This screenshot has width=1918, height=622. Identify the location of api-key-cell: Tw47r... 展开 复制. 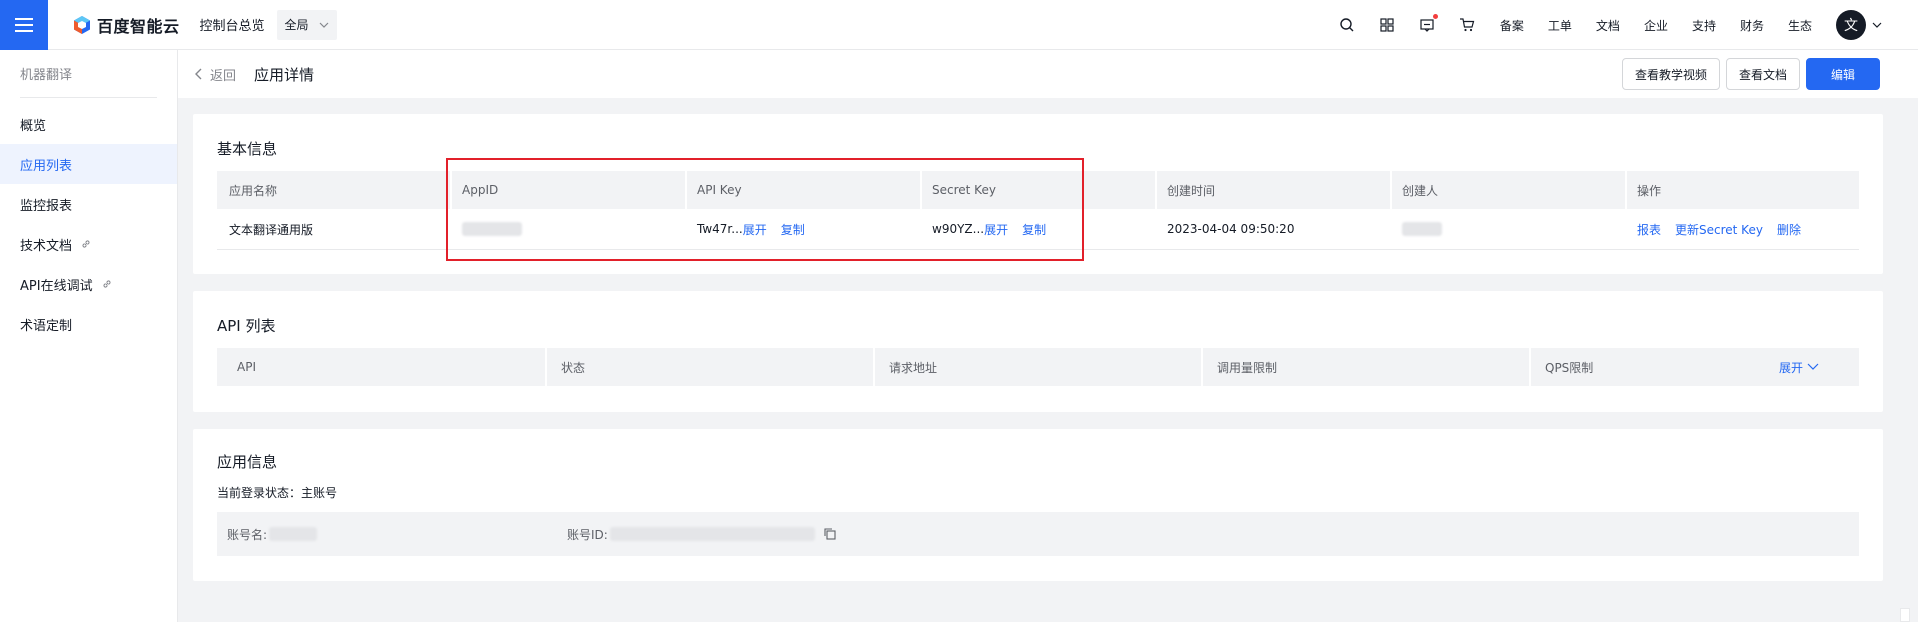
(802, 229).